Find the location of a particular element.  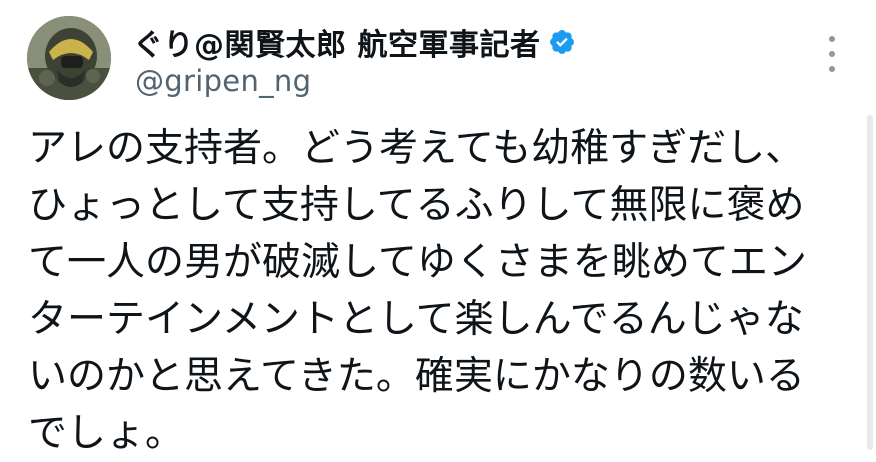

tweet-body-line: ひょっとして支持してるふりして無限に褒め is located at coordinates (416, 205).